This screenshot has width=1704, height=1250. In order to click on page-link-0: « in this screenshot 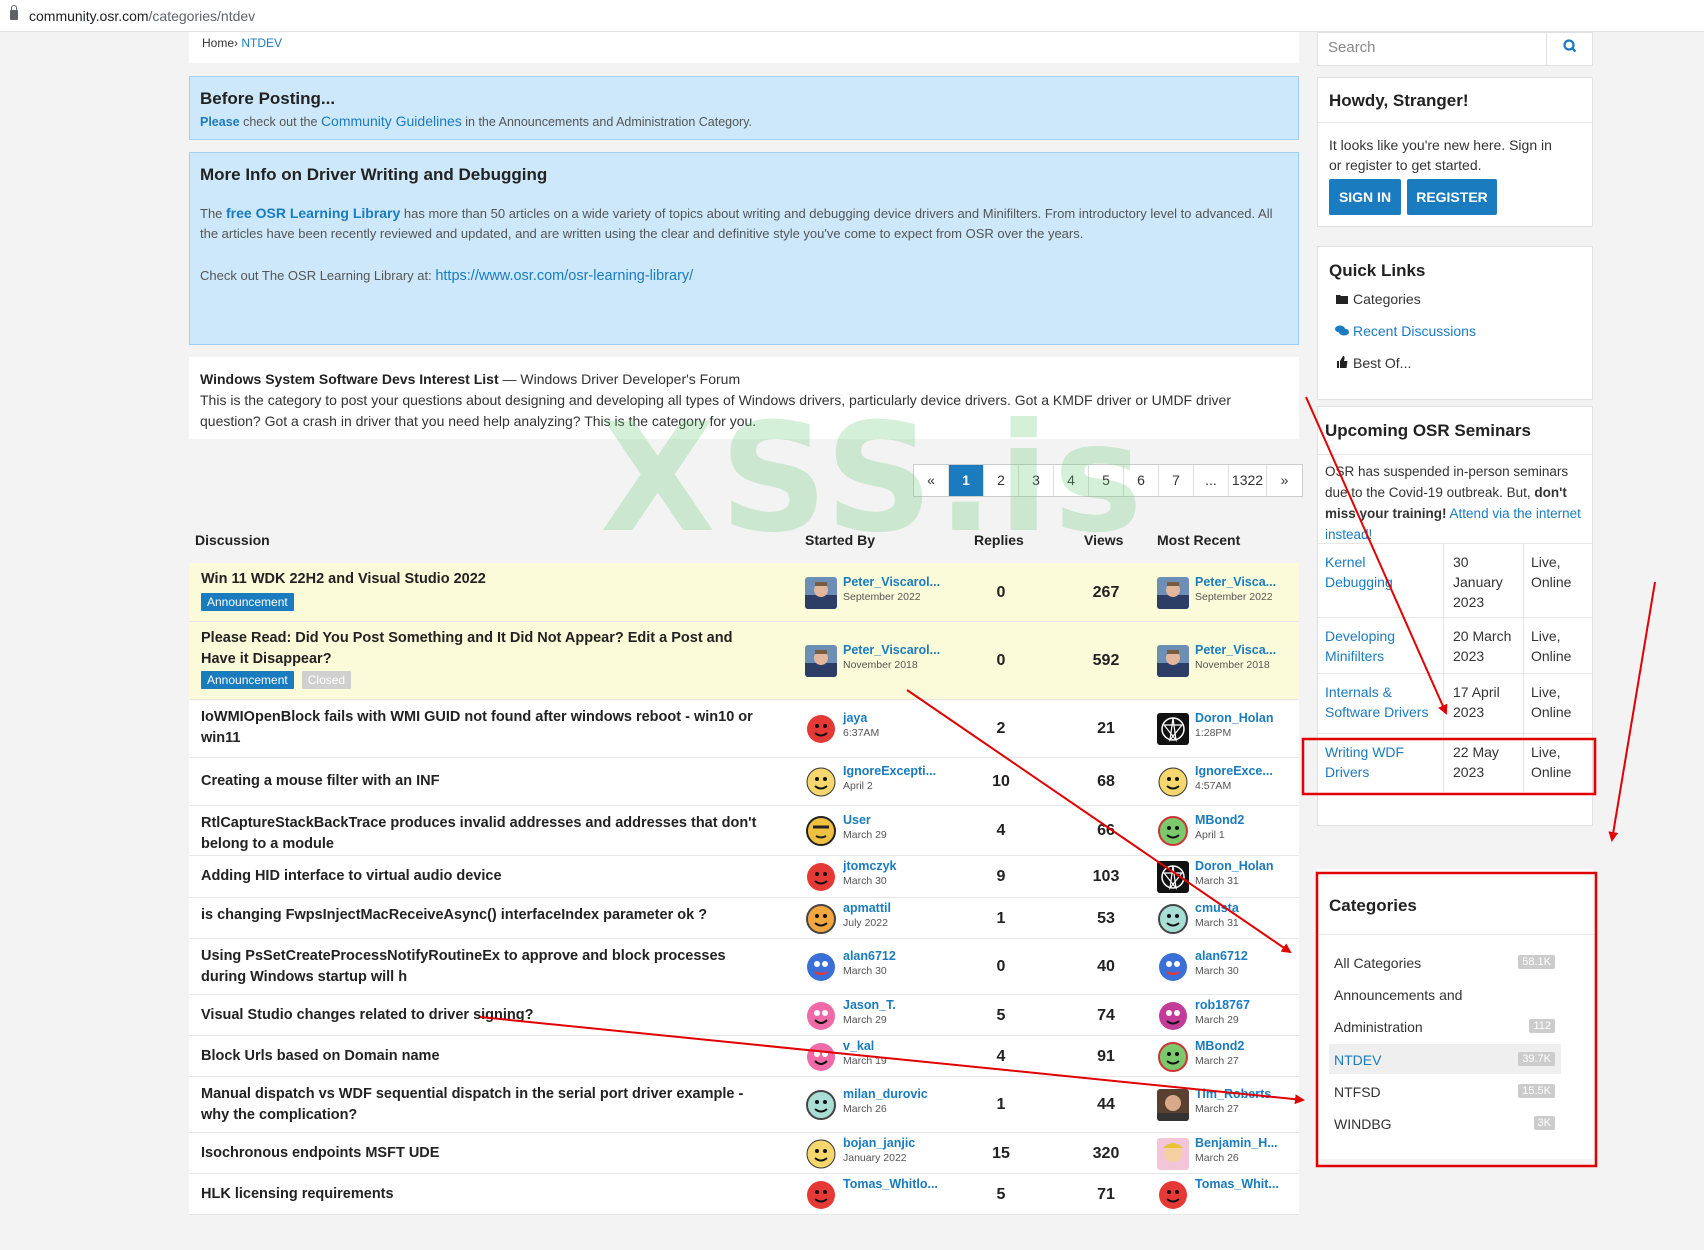, I will do `click(931, 480)`.